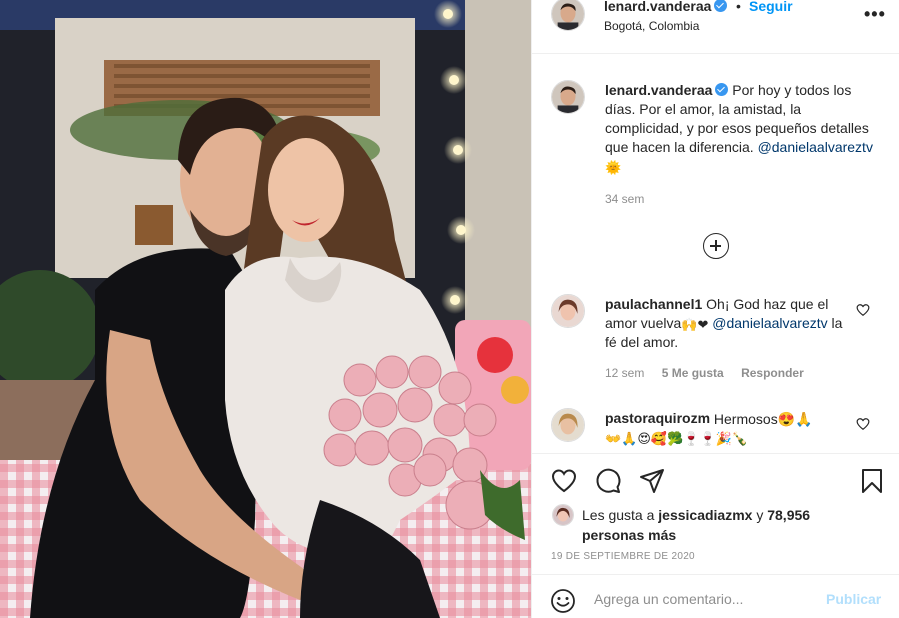 This screenshot has width=899, height=618. What do you see at coordinates (705, 515) in the screenshot?
I see `liker-username: jessicadiazmx` at bounding box center [705, 515].